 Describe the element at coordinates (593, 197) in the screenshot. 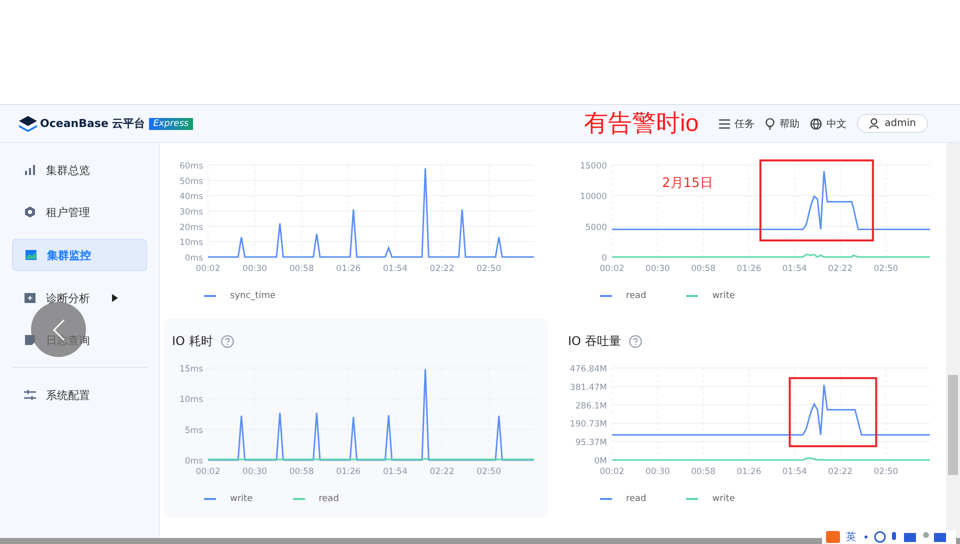

I see `y-axis-label: 10000` at that location.